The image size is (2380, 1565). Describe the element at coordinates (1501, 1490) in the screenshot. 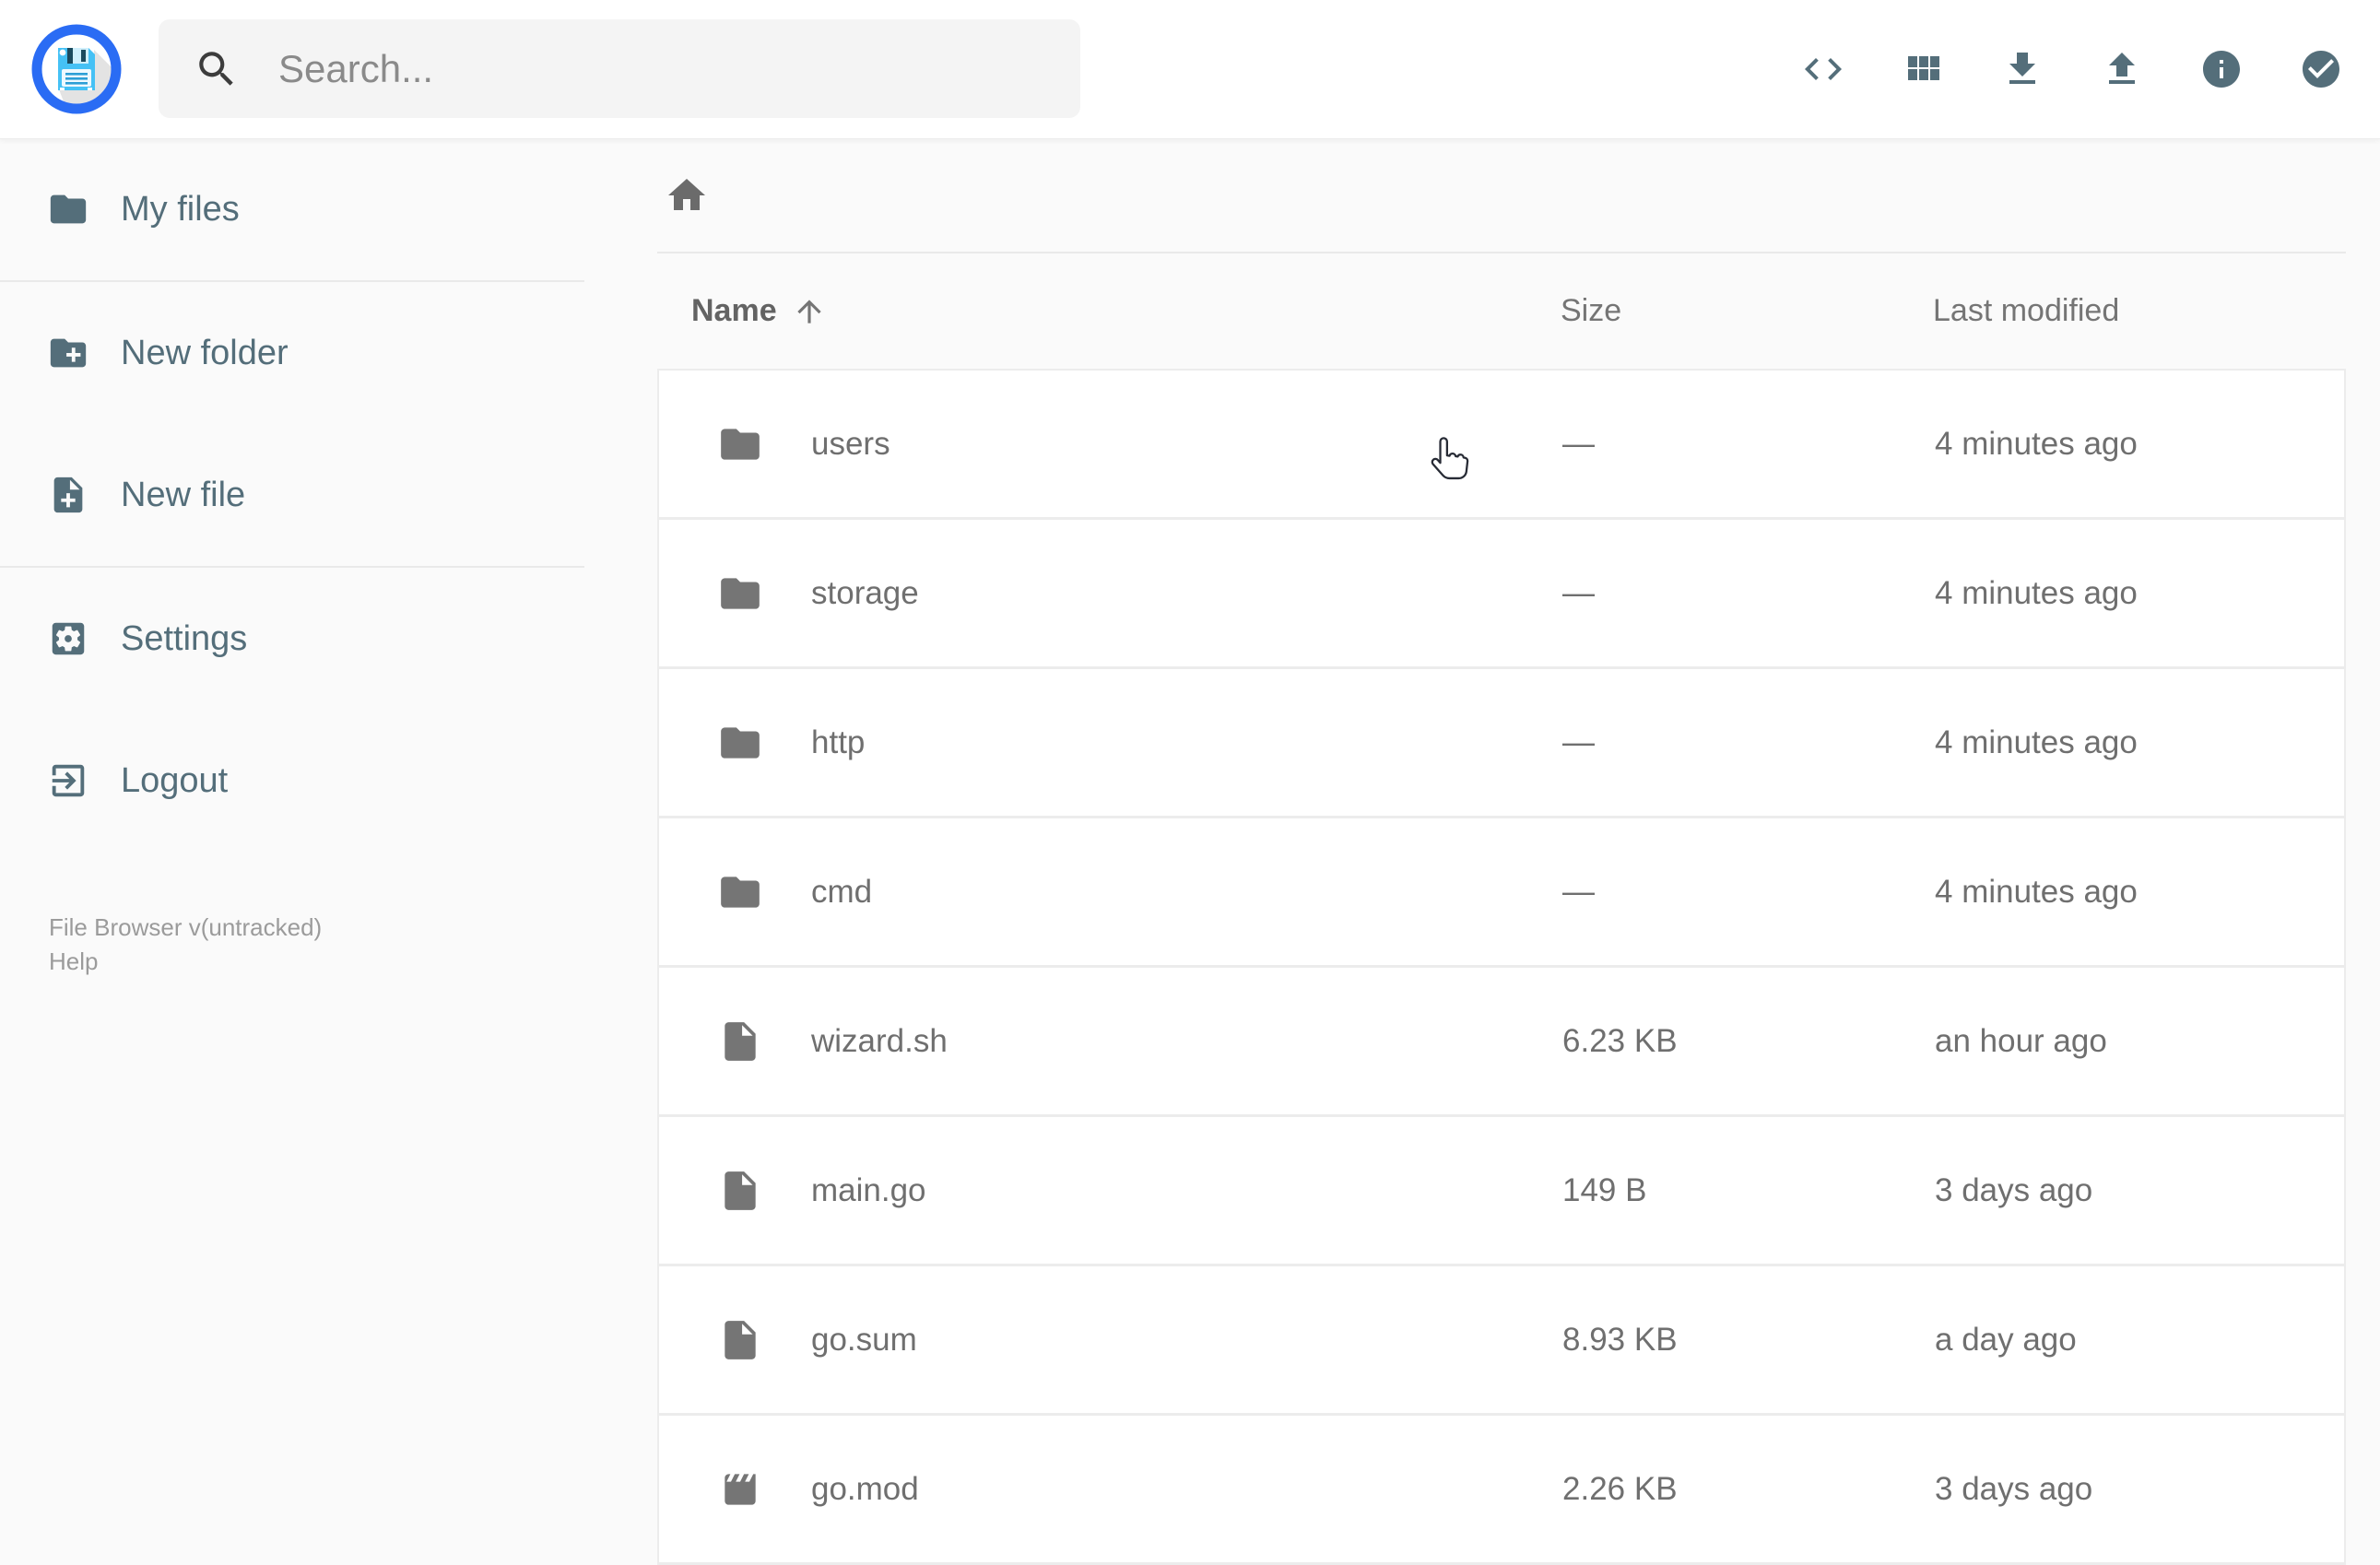

I see `file-row: go.mod 2.26 KB 3 days ago` at that location.